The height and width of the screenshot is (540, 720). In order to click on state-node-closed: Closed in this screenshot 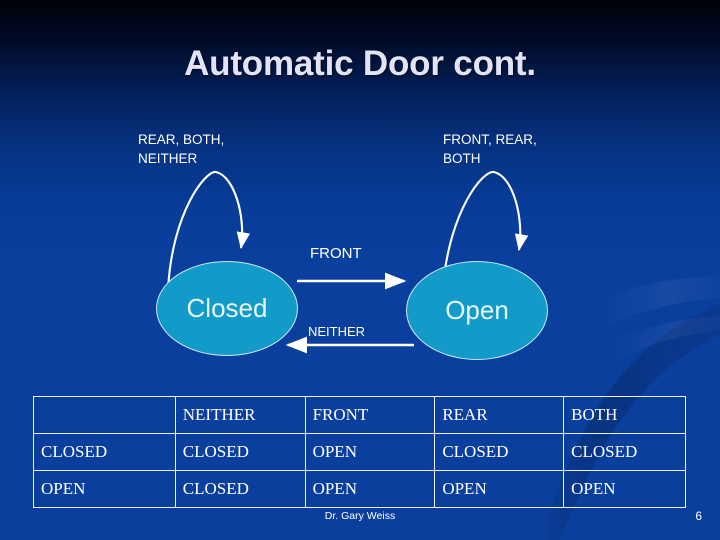, I will do `click(227, 308)`.